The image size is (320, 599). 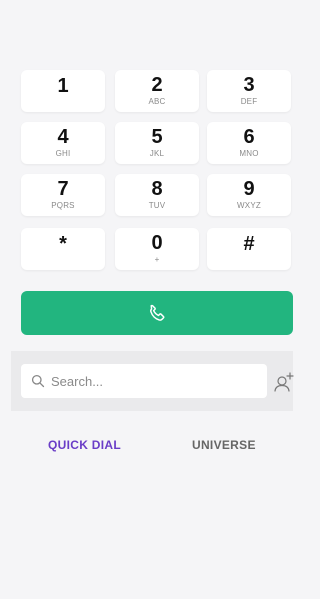 What do you see at coordinates (63, 205) in the screenshot?
I see `key-letters: PQRS` at bounding box center [63, 205].